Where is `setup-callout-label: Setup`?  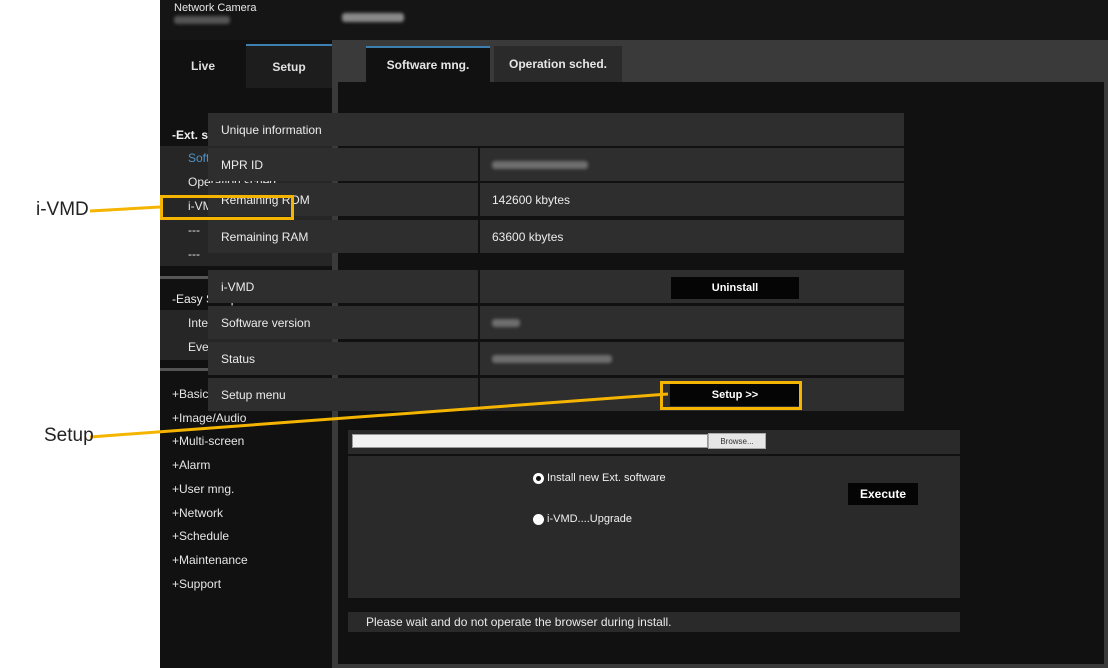 setup-callout-label: Setup is located at coordinates (69, 435).